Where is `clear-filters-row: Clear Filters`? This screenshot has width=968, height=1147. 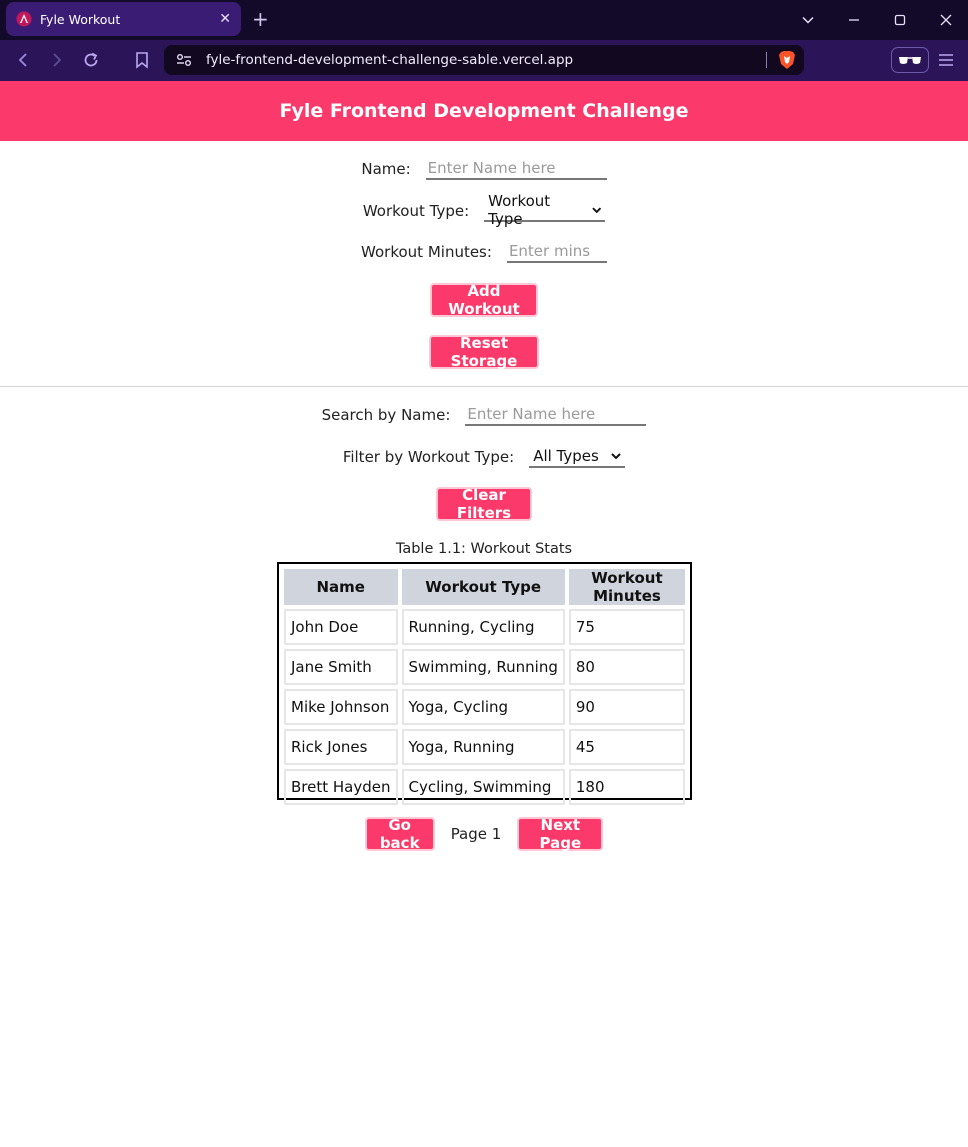
clear-filters-row: Clear Filters is located at coordinates (484, 504).